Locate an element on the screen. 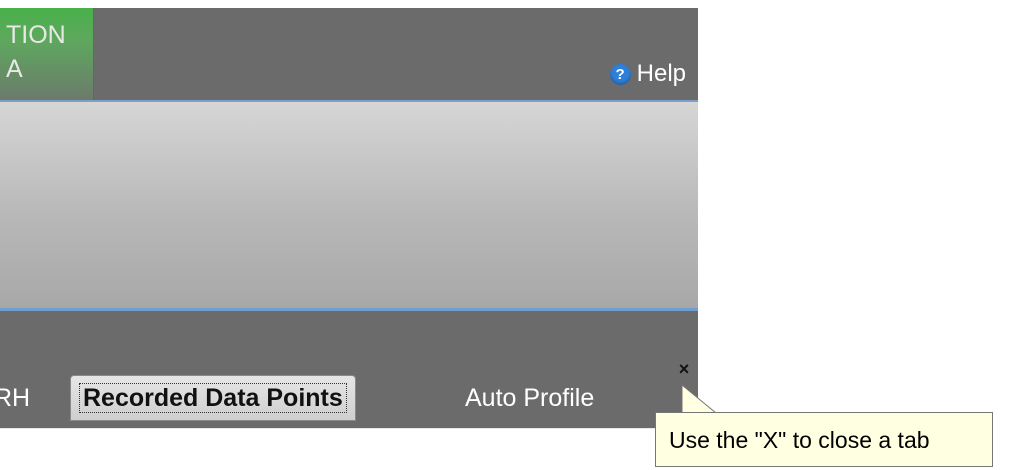 This screenshot has height=470, width=1021. green-ribbon-tab: TION A is located at coordinates (47, 54).